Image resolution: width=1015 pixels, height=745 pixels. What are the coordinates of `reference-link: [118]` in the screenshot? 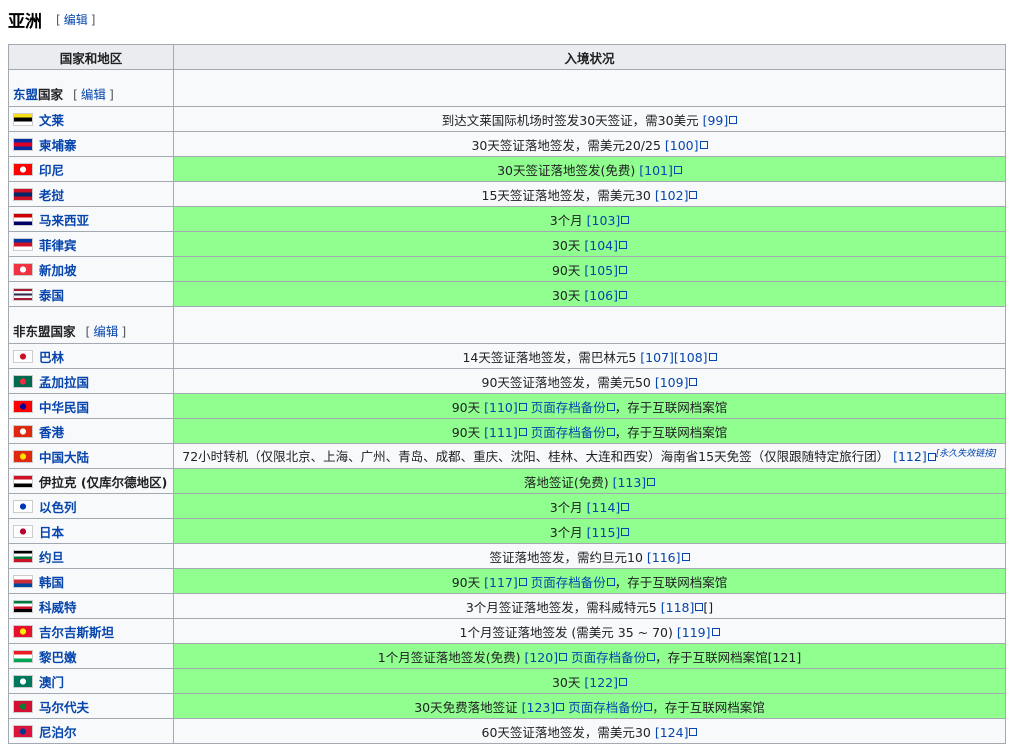 It's located at (678, 607).